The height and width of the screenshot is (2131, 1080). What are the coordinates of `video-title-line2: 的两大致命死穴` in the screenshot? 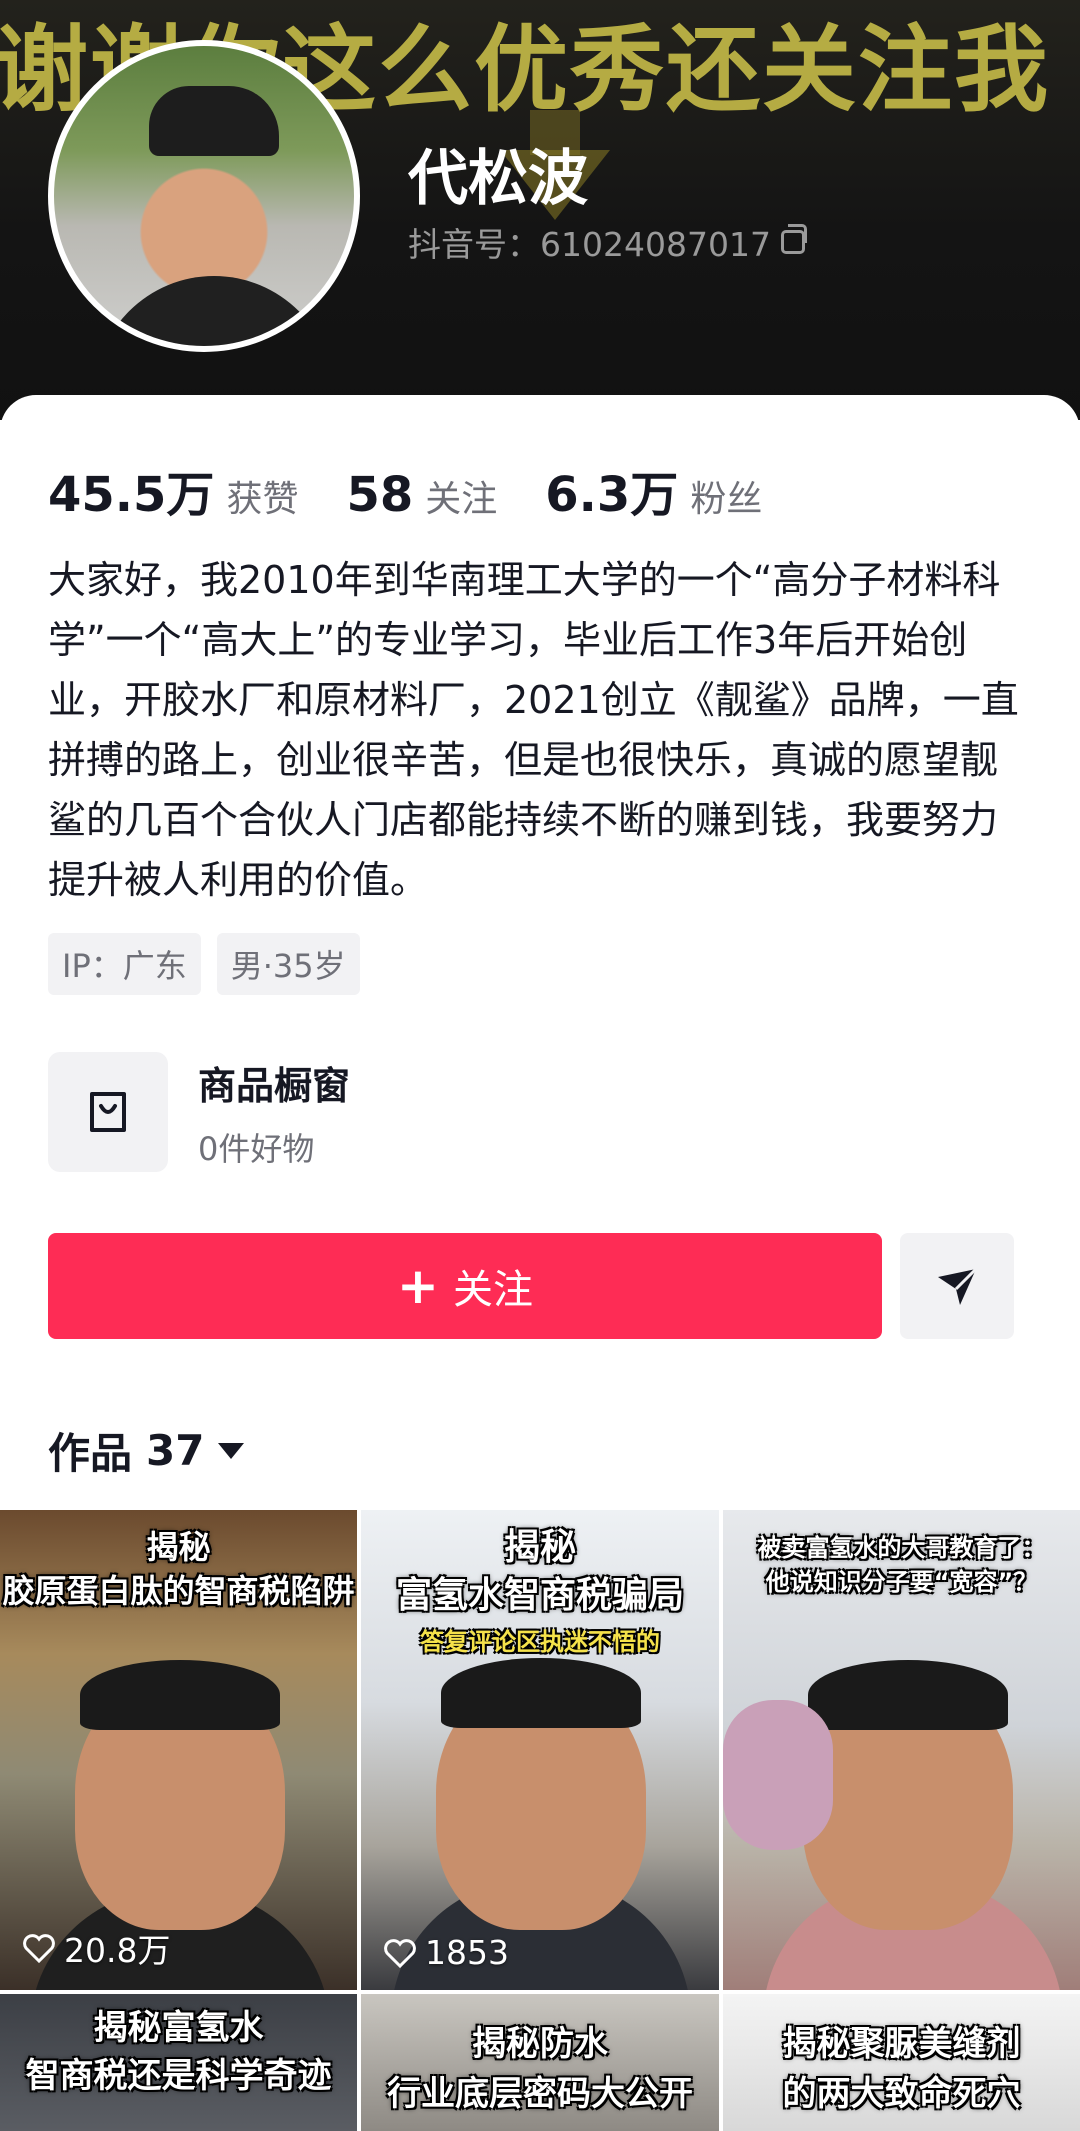 It's located at (901, 2094).